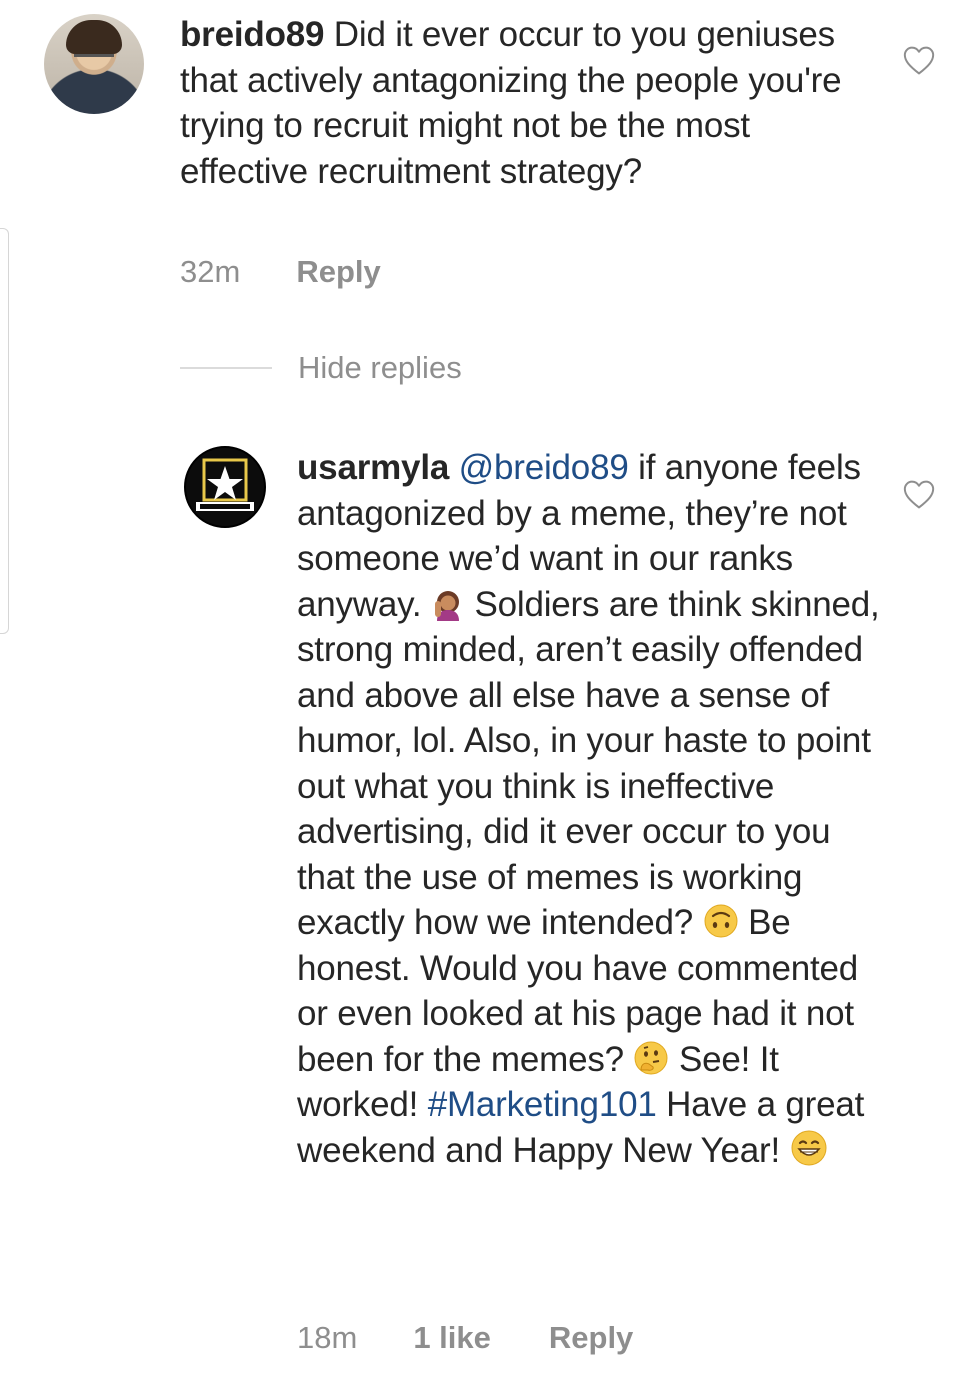  Describe the element at coordinates (373, 467) in the screenshot. I see `comment-username: usarmyla` at that location.